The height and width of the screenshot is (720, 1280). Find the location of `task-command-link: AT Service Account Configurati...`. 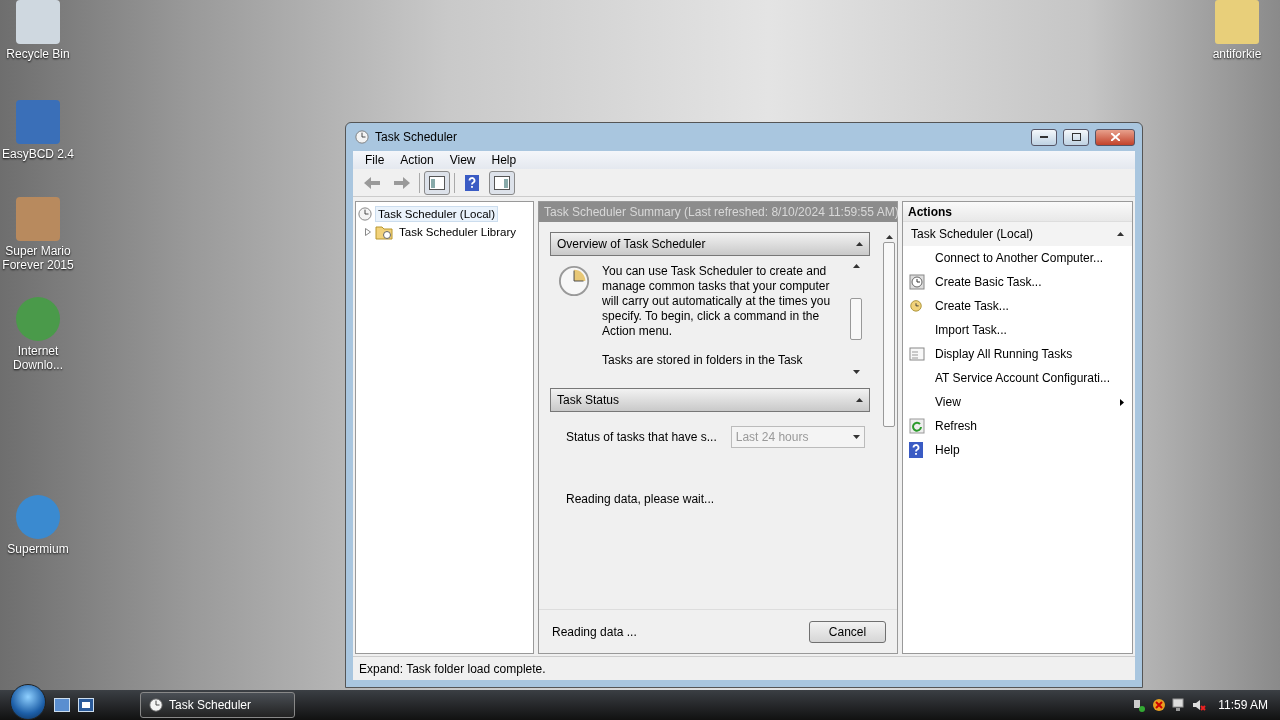

task-command-link: AT Service Account Configurati... is located at coordinates (1017, 378).